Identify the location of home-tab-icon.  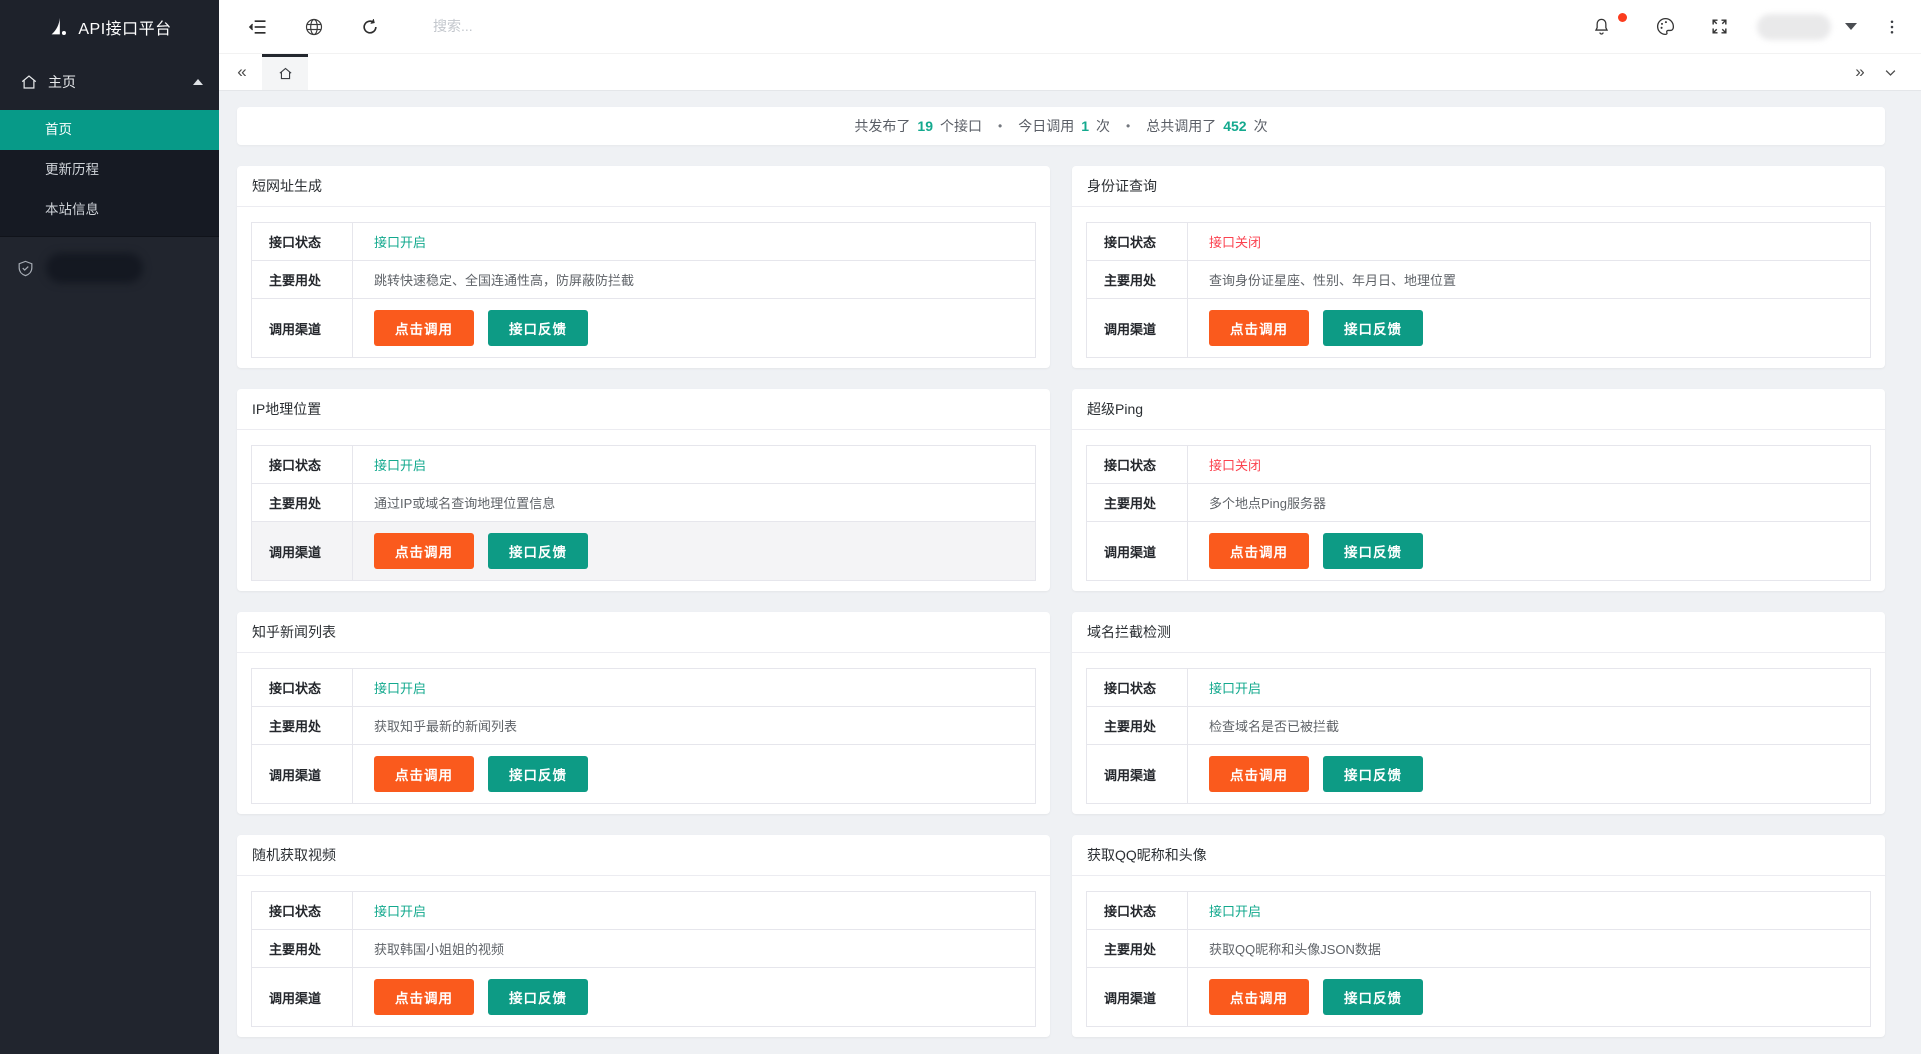
(285, 73).